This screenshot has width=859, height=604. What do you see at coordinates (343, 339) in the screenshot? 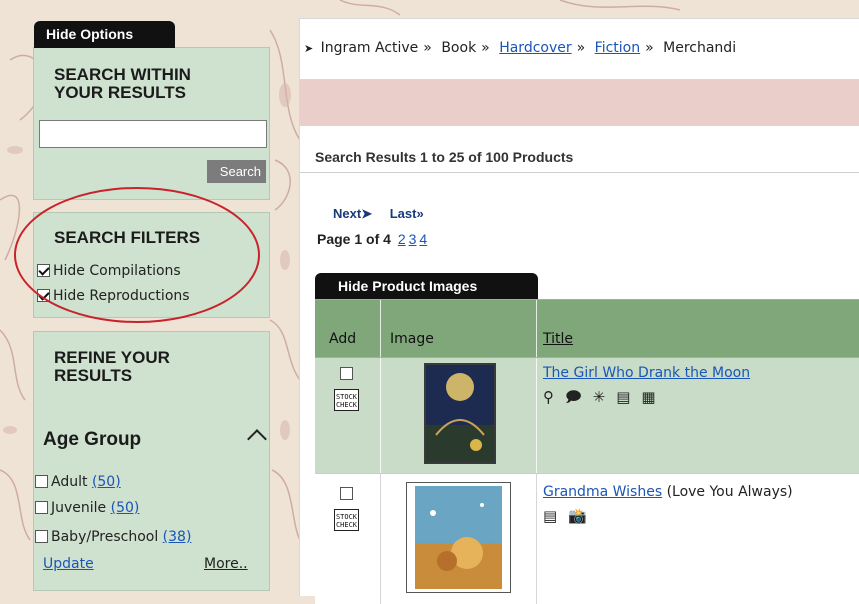
I see `column-add: Add` at bounding box center [343, 339].